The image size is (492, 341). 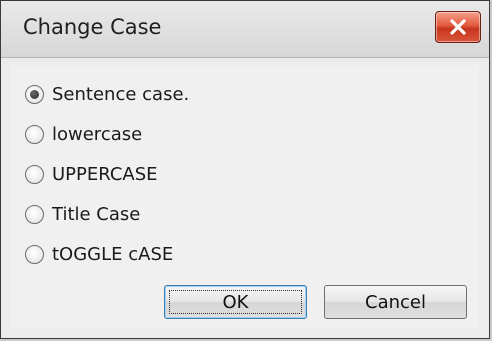 What do you see at coordinates (97, 134) in the screenshot?
I see `option-label: lowercase` at bounding box center [97, 134].